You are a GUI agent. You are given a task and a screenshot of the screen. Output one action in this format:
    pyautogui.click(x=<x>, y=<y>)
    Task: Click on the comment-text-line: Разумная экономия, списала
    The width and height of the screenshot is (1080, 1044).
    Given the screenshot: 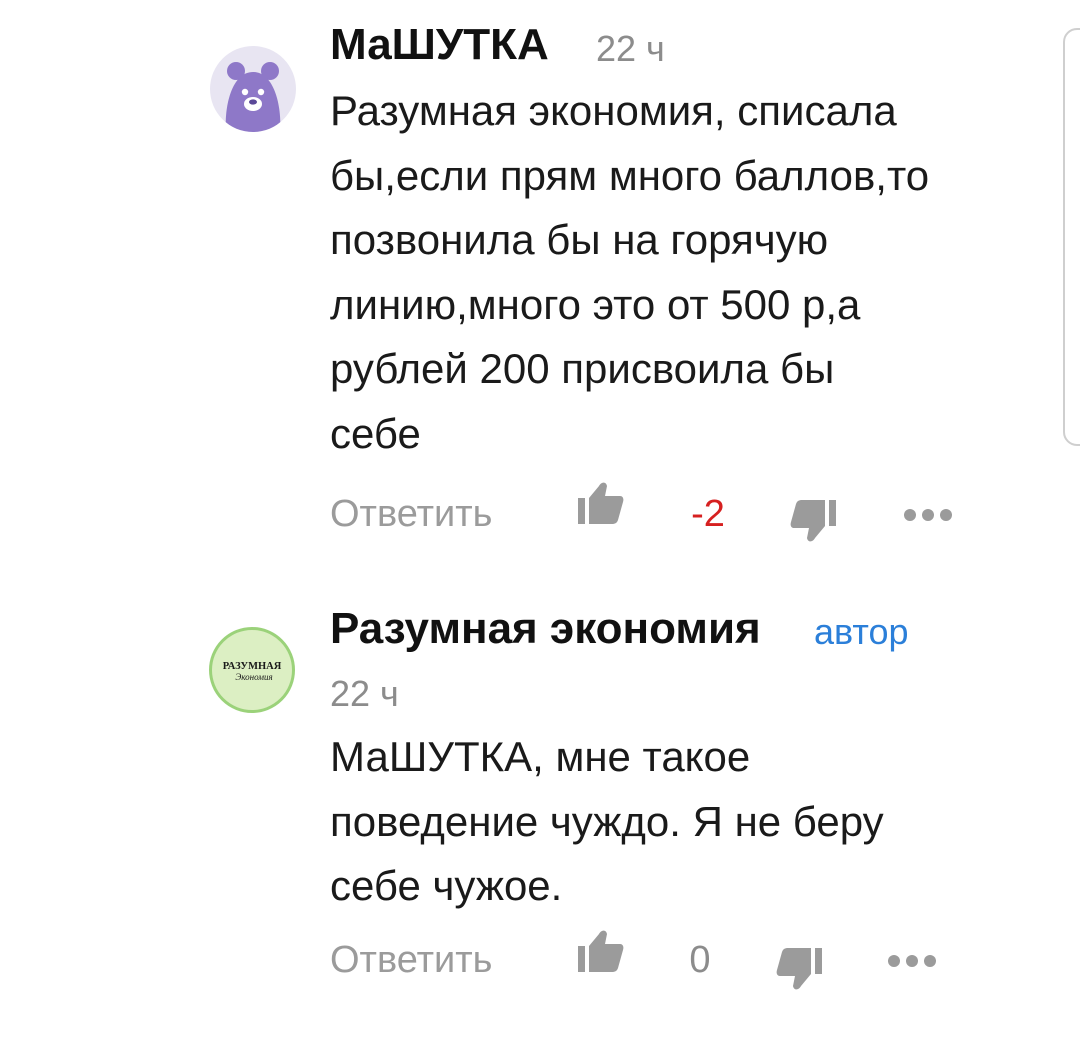 What is the action you would take?
    pyautogui.click(x=613, y=110)
    